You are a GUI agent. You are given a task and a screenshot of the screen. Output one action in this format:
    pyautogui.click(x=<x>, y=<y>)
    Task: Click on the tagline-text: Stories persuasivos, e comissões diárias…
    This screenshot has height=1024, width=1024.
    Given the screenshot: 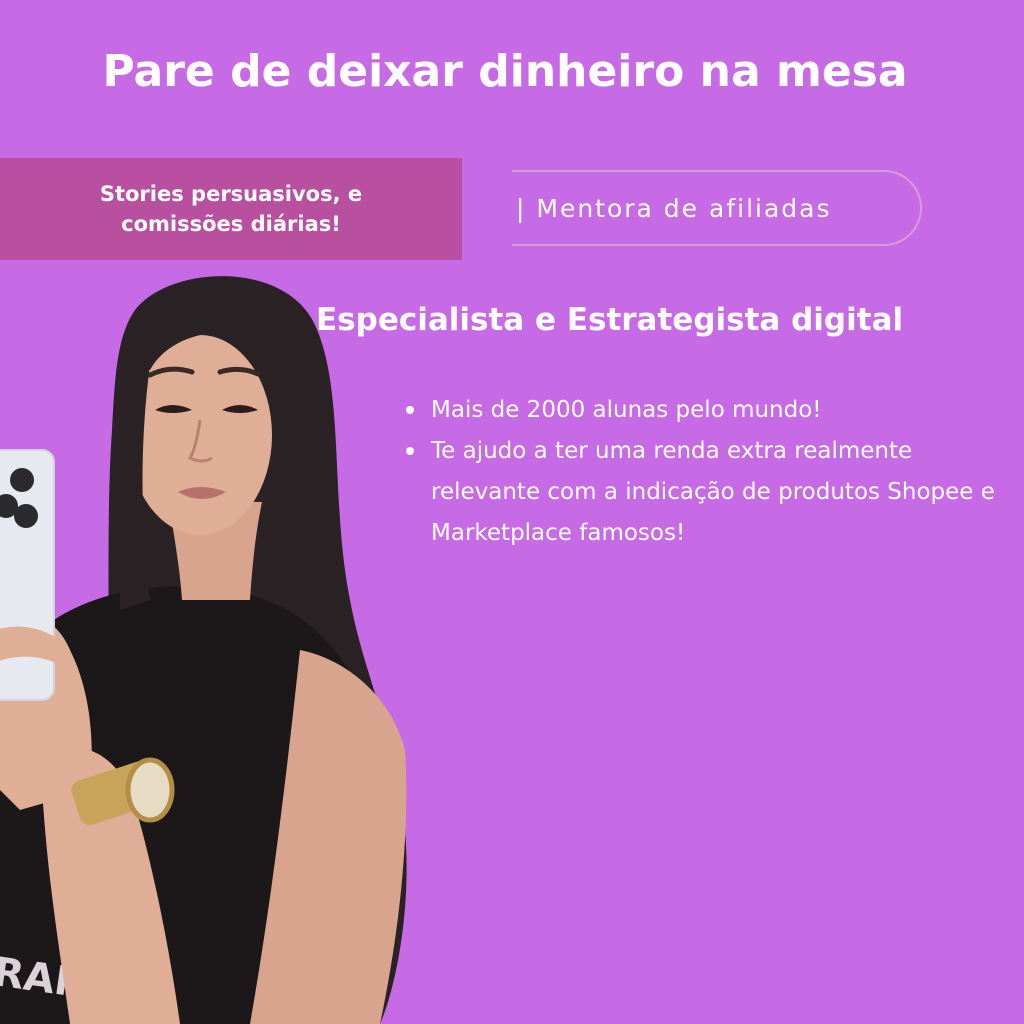 What is the action you would take?
    pyautogui.click(x=231, y=209)
    